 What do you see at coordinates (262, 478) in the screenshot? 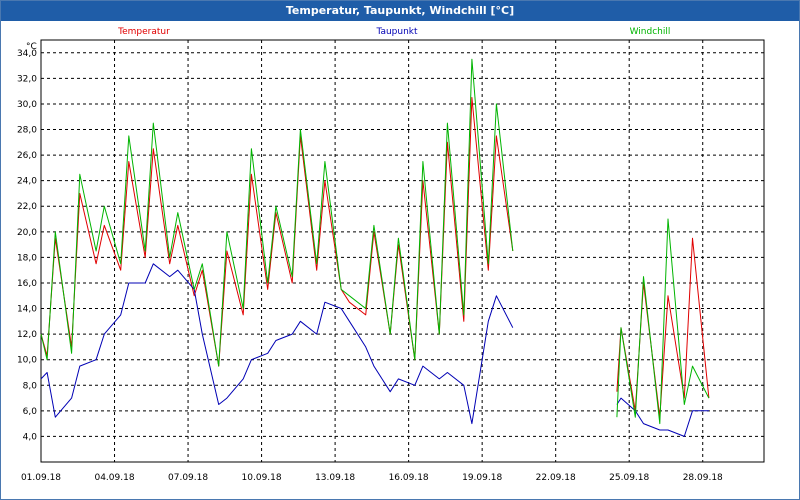
I see `x-tick-label: 10.09.18` at bounding box center [262, 478].